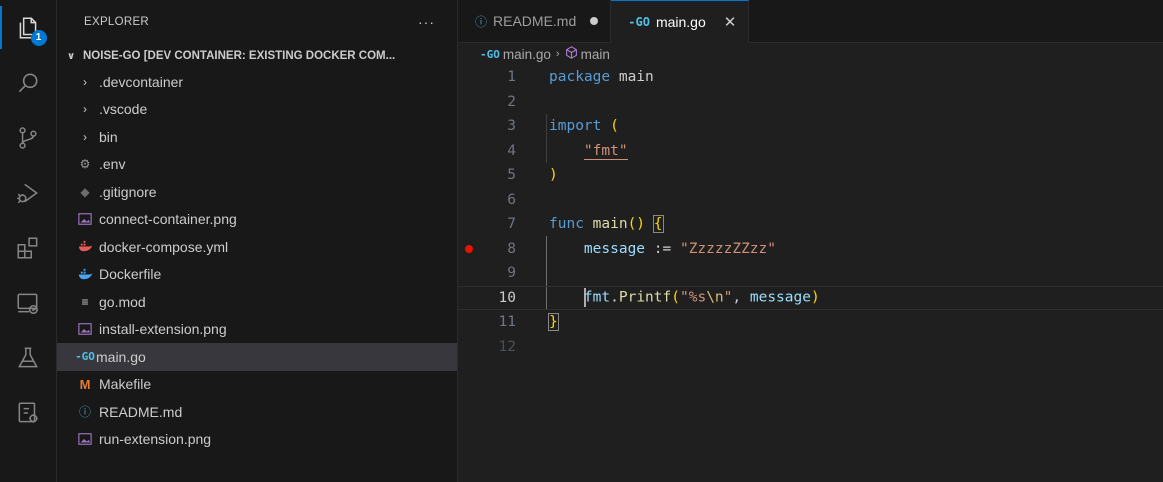 The height and width of the screenshot is (482, 1163). Describe the element at coordinates (605, 151) in the screenshot. I see `string-token: "fmt"` at that location.